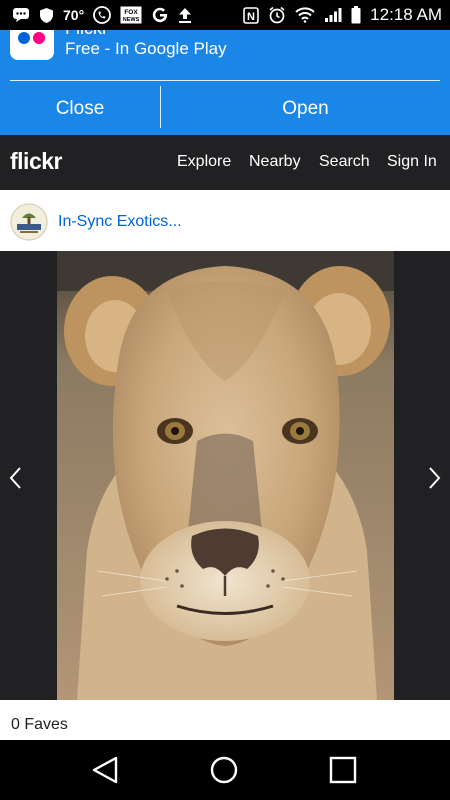 Image resolution: width=450 pixels, height=800 pixels. What do you see at coordinates (204, 162) in the screenshot?
I see `nav-explore: Explore` at bounding box center [204, 162].